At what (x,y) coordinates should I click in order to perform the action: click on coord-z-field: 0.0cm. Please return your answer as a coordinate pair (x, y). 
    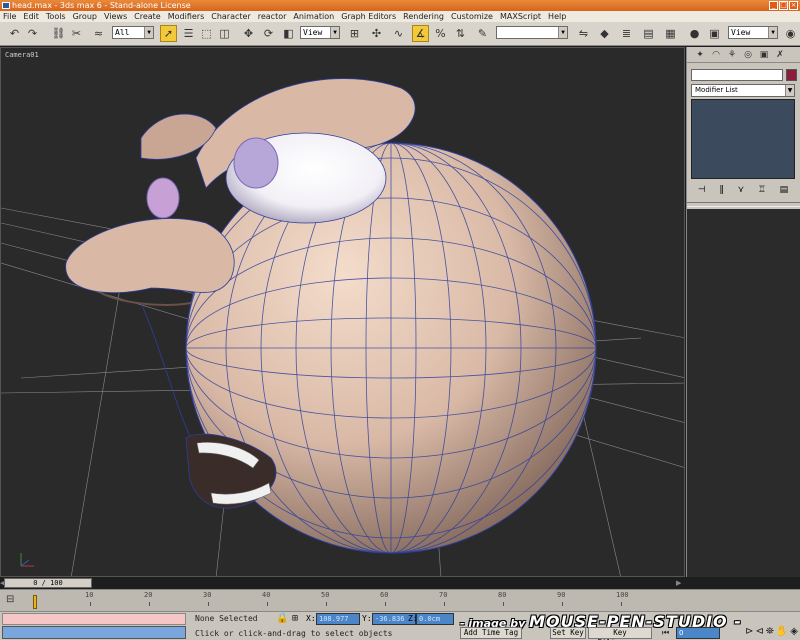
    Looking at the image, I should click on (435, 619).